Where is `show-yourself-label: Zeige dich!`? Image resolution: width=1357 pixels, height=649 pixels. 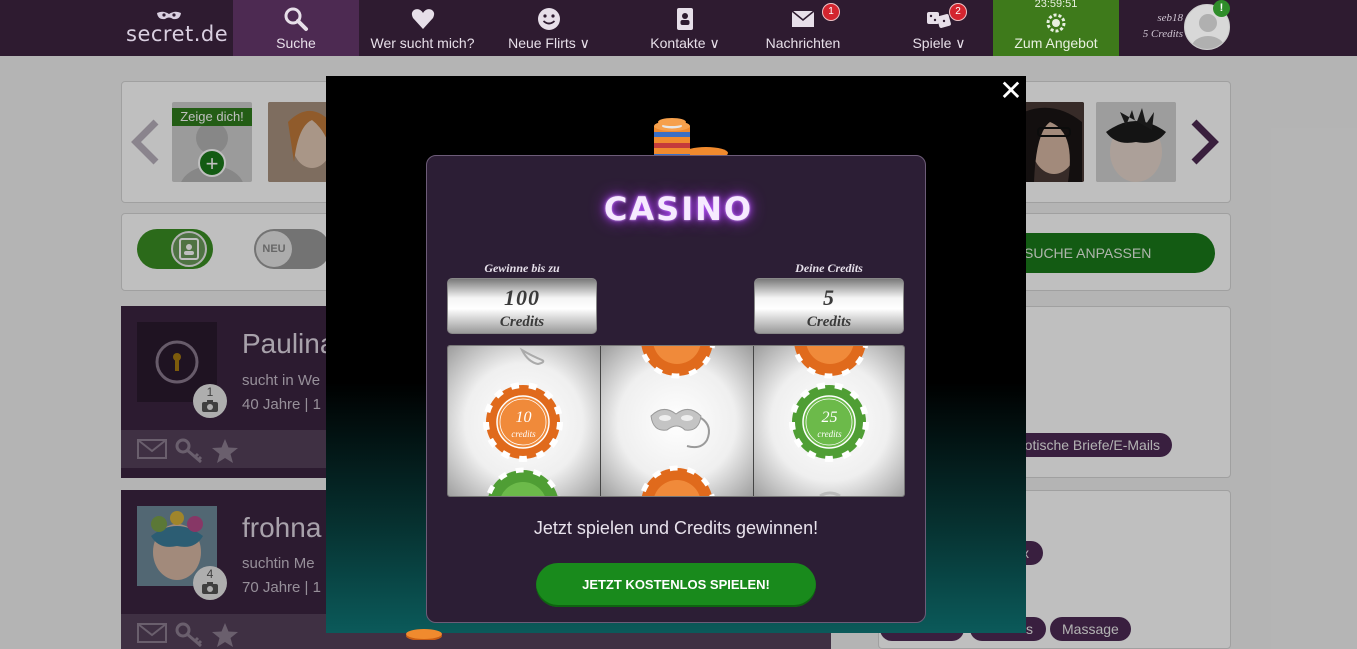
show-yourself-label: Zeige dich! is located at coordinates (212, 117).